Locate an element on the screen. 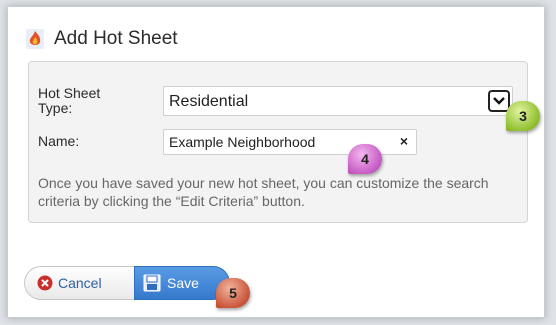  callout-marker-4: 4 is located at coordinates (365, 159).